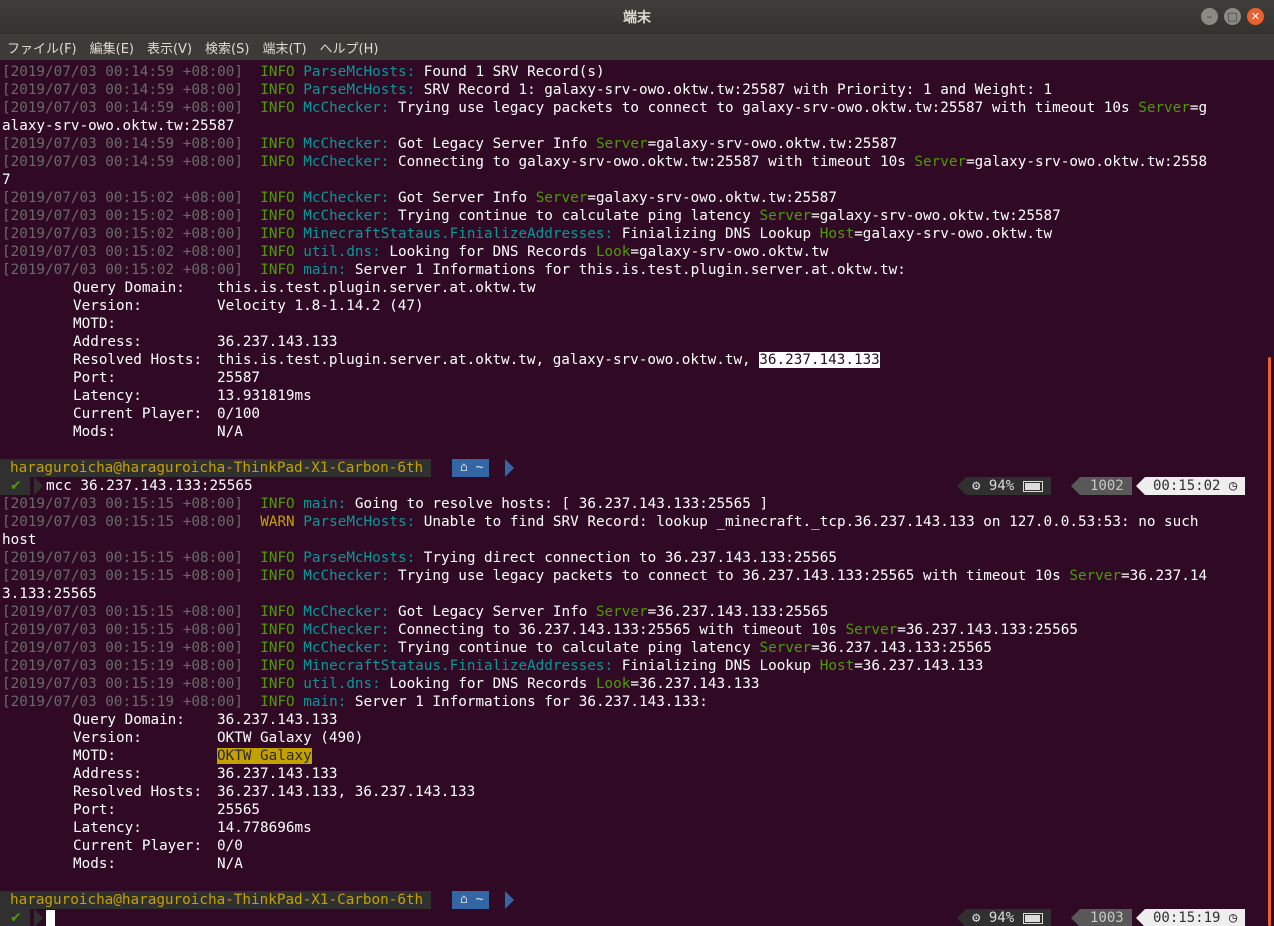 Image resolution: width=1274 pixels, height=926 pixels. I want to click on info-label: Mods:, so click(95, 864).